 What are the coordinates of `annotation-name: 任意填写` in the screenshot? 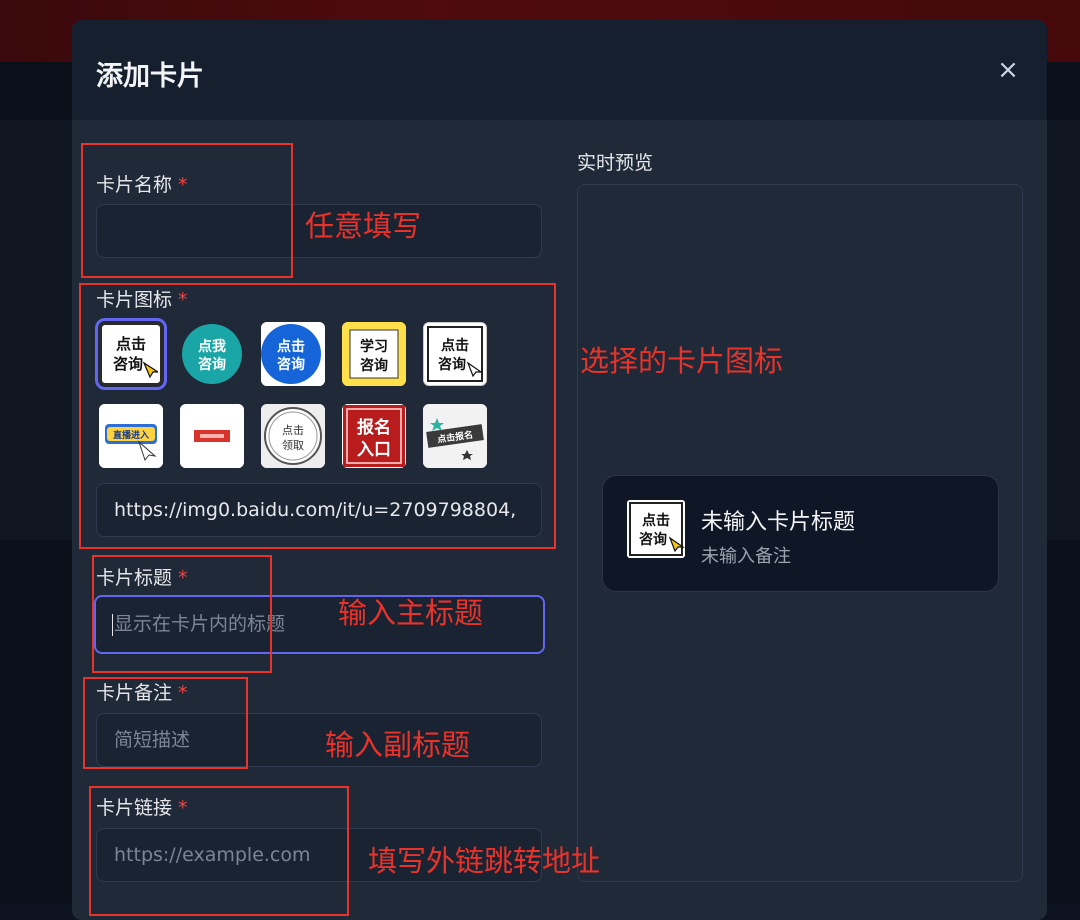 It's located at (363, 226).